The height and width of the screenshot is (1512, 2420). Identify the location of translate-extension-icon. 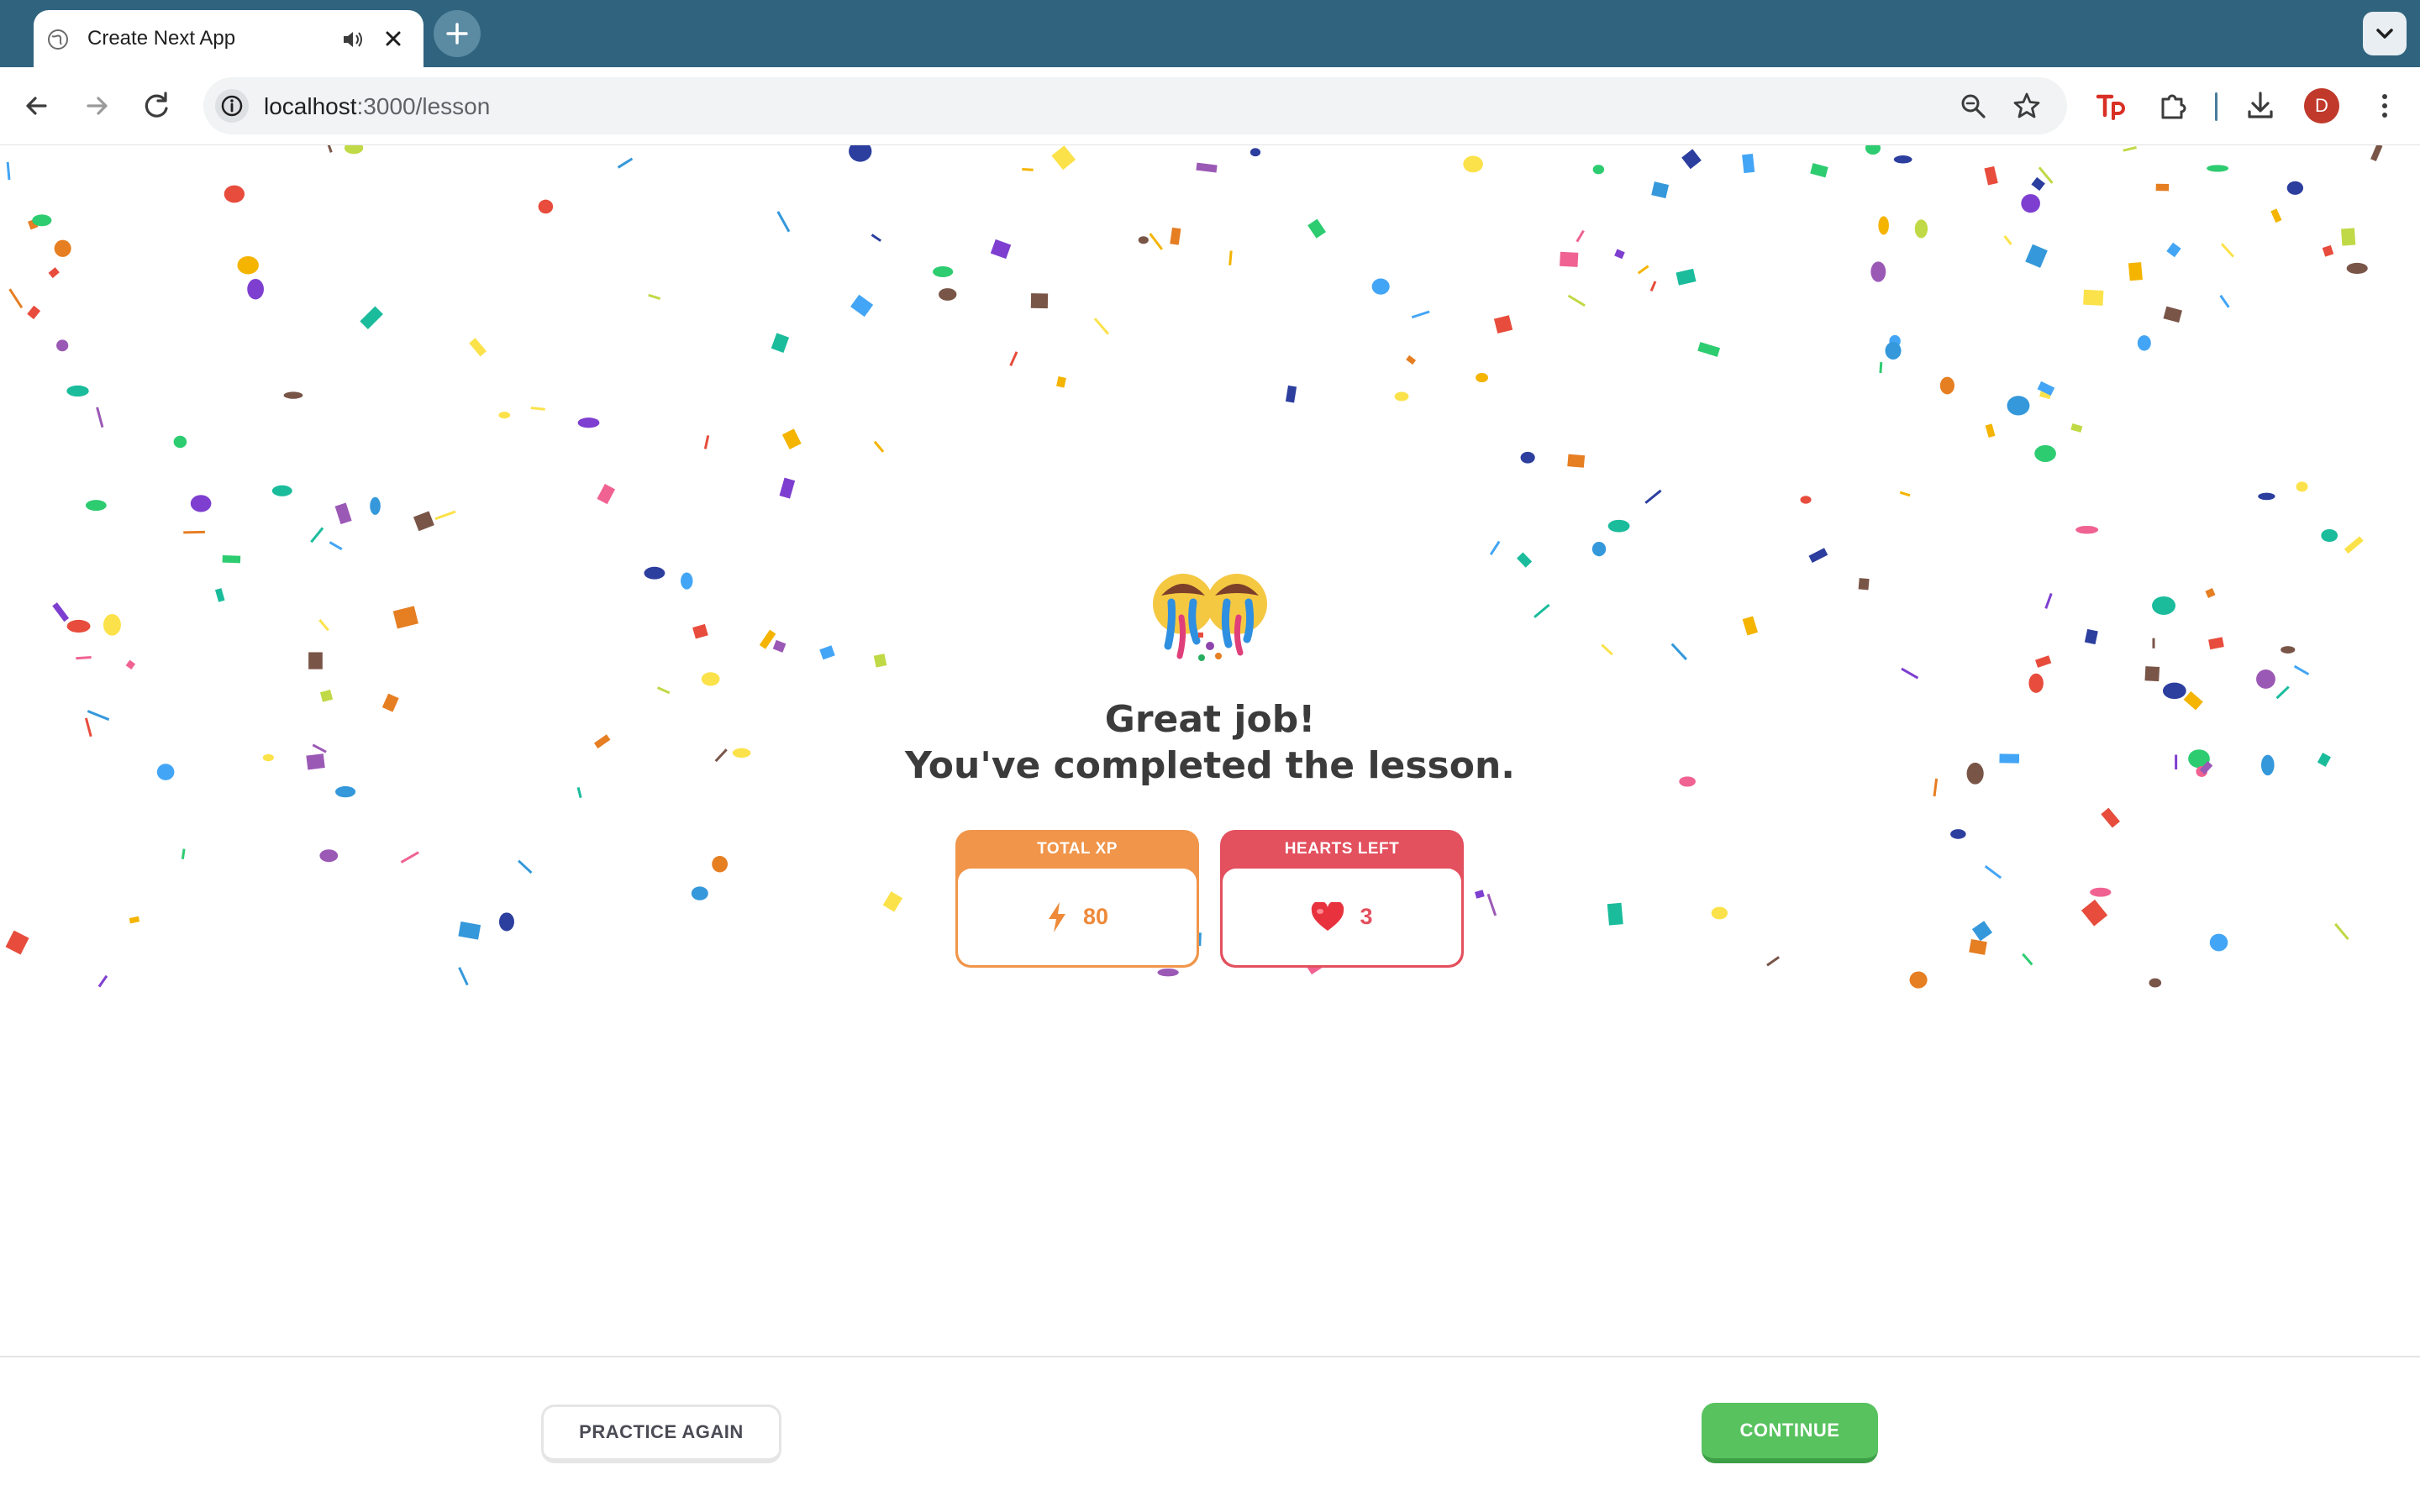
(2111, 106).